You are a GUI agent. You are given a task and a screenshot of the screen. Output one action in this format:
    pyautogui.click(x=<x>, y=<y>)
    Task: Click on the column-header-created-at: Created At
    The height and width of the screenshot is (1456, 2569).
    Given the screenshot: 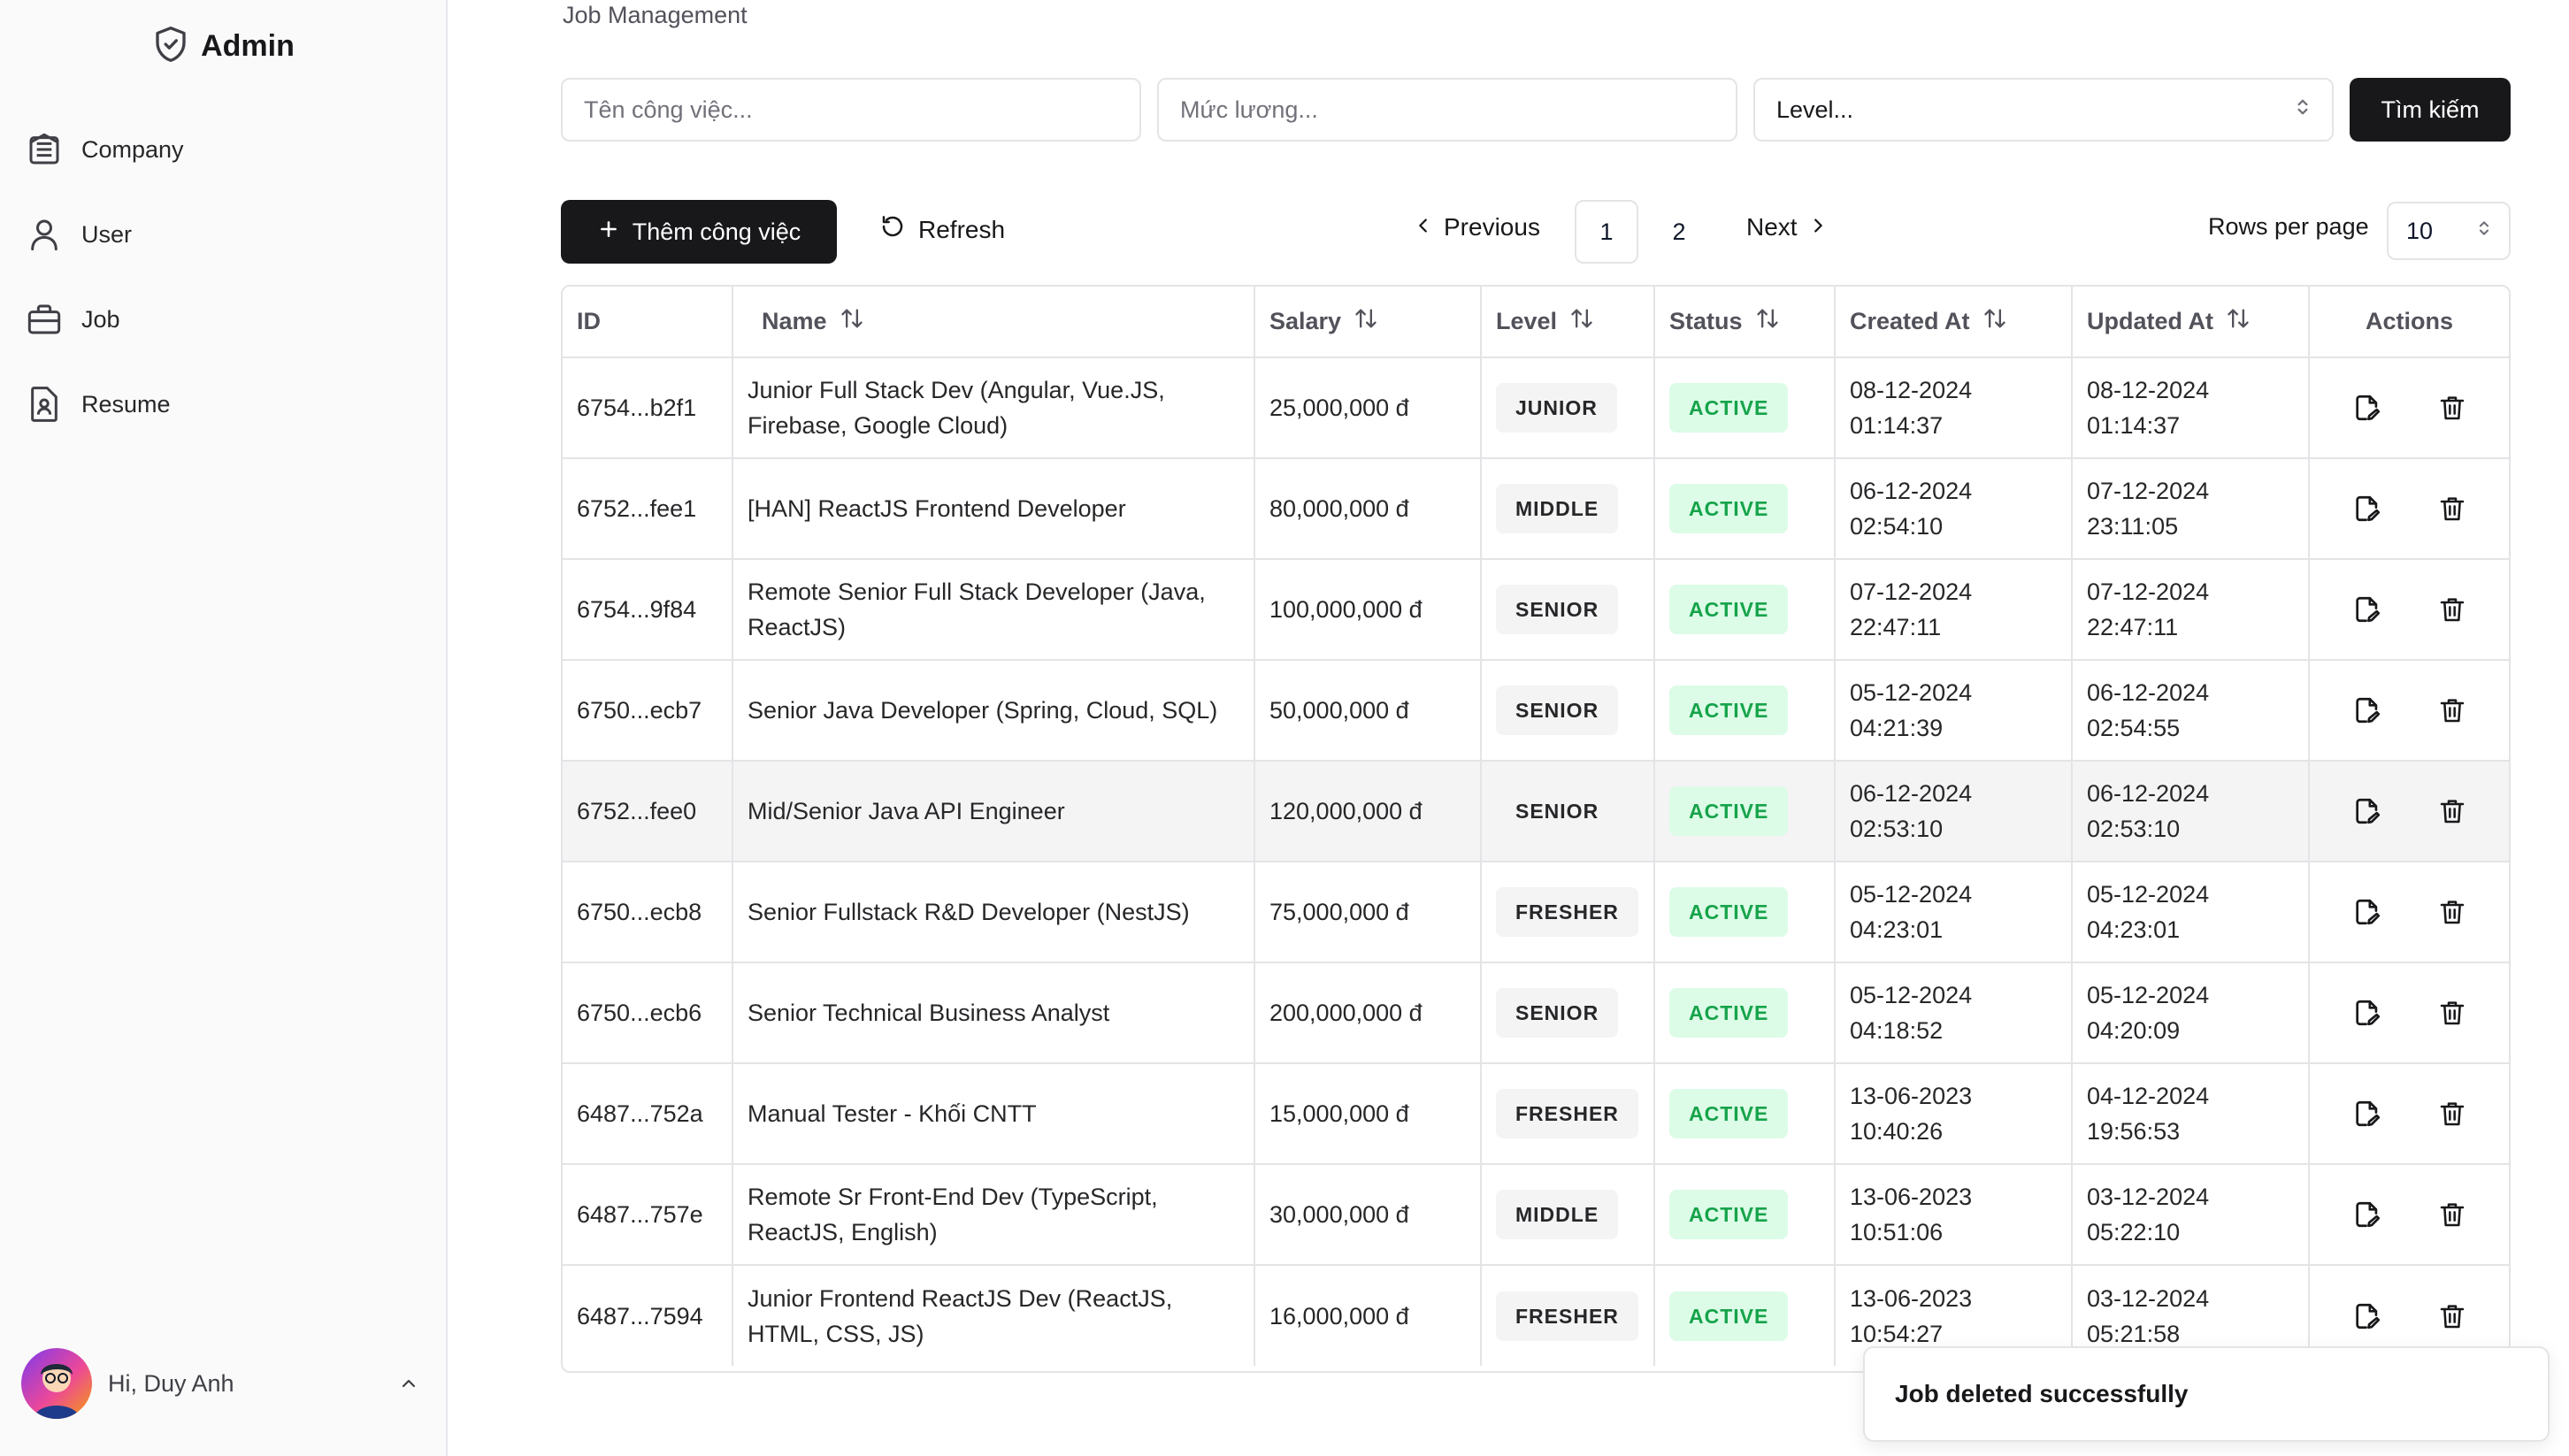 What is the action you would take?
    pyautogui.click(x=1953, y=322)
    